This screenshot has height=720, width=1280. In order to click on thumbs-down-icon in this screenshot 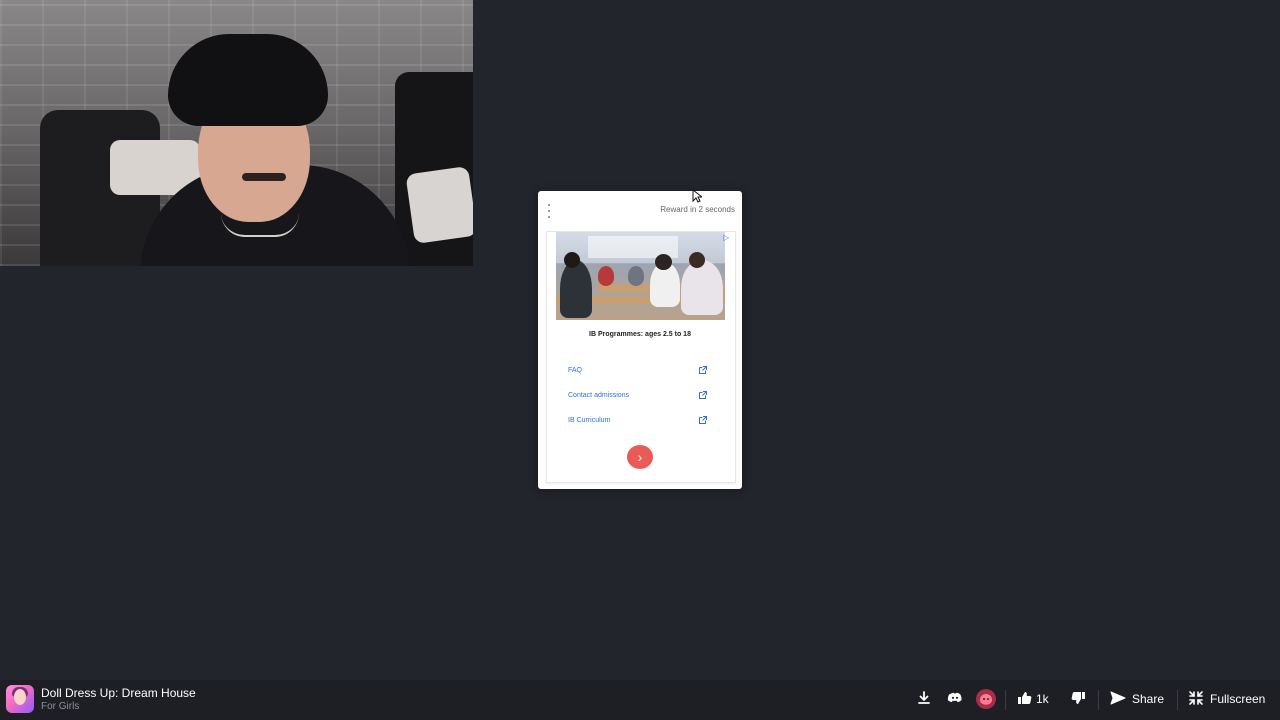, I will do `click(1079, 698)`.